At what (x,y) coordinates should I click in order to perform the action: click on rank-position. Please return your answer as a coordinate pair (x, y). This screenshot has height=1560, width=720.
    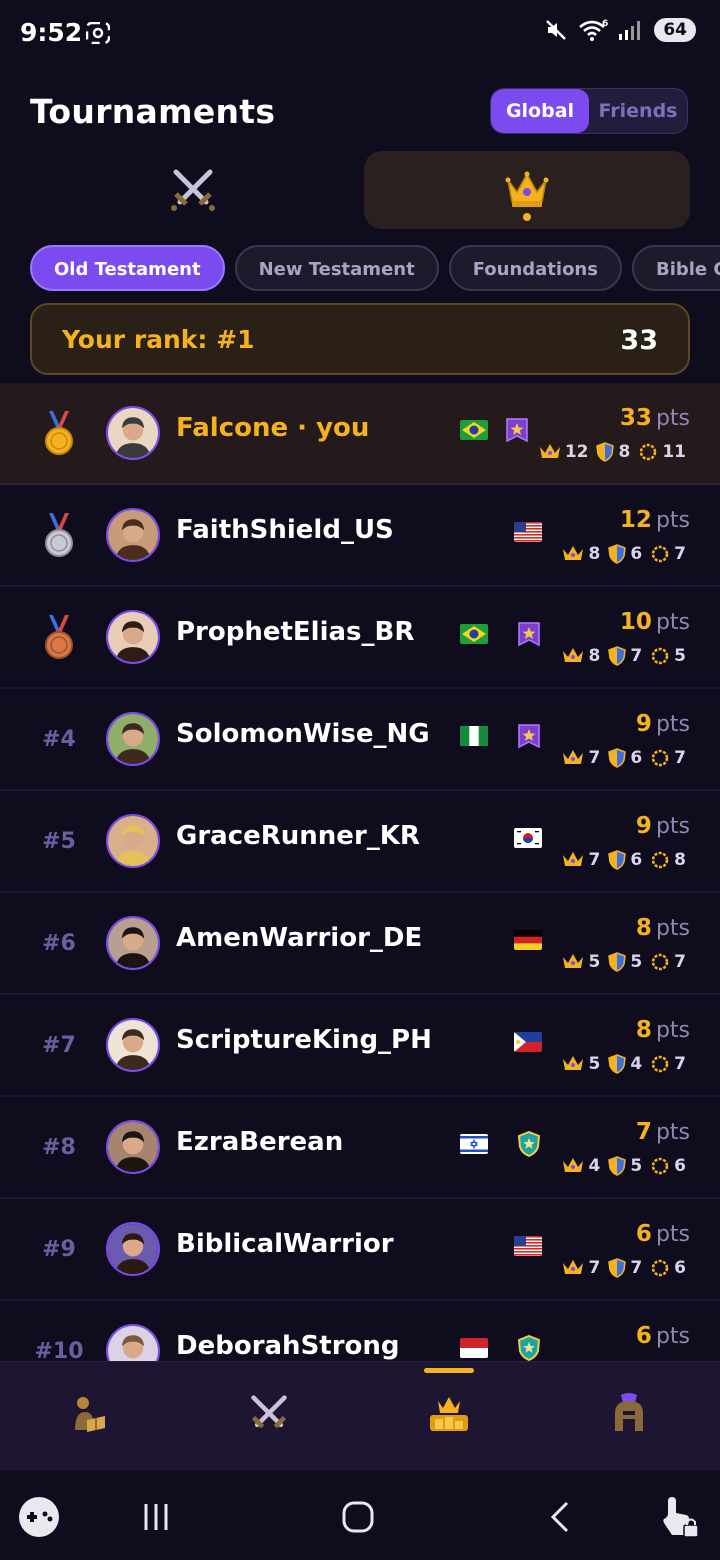
    Looking at the image, I should click on (59, 433).